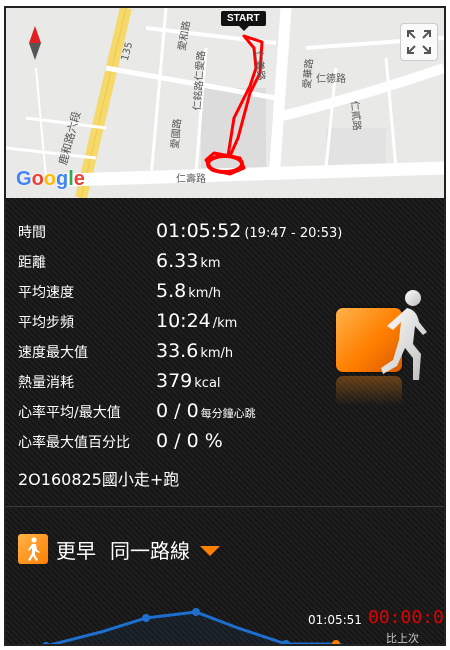  Describe the element at coordinates (259, 66) in the screenshot. I see `map-label-renyi: 仁義路` at that location.